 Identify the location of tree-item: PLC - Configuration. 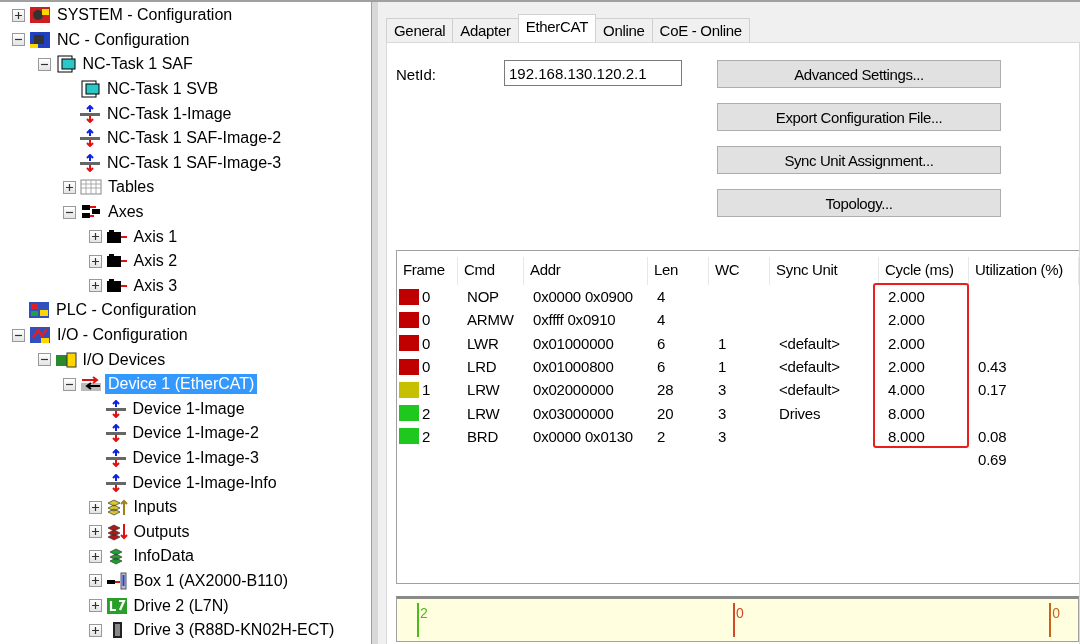
(126, 310).